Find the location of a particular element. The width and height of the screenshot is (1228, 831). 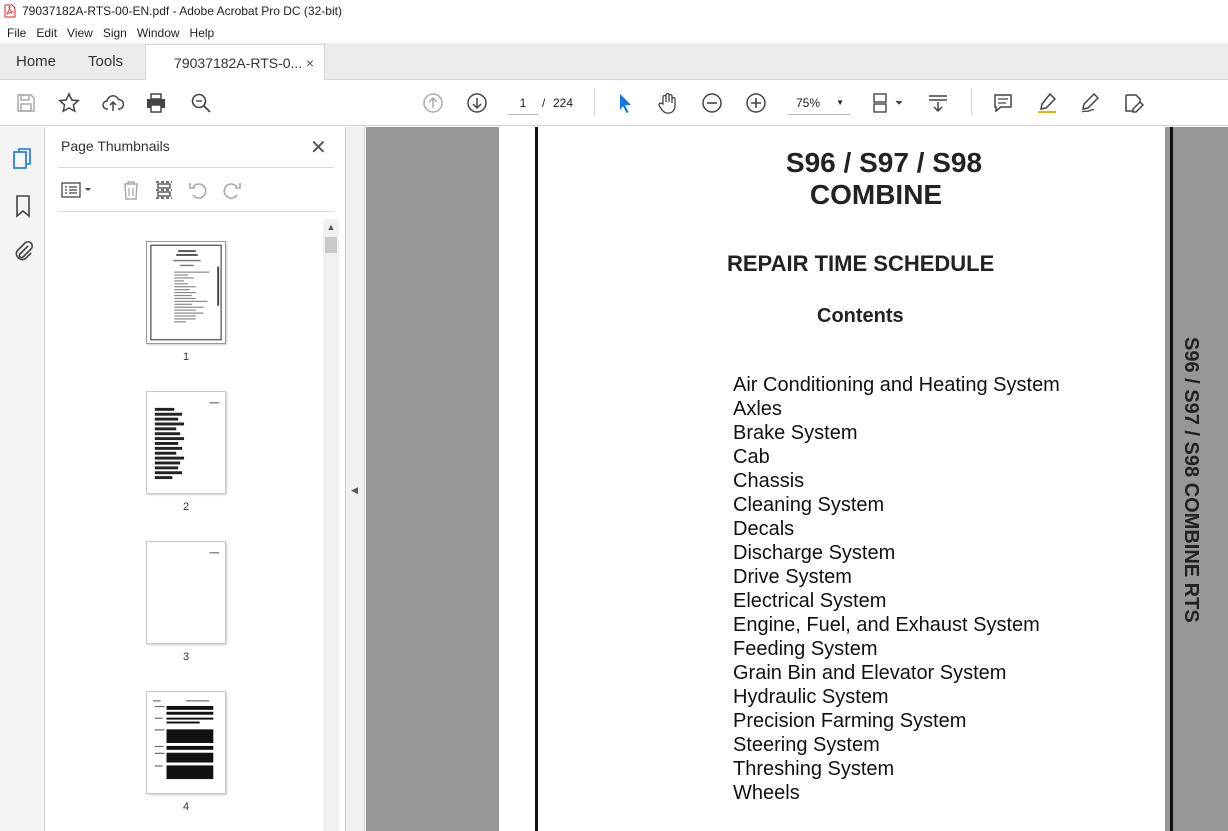

toc-item: Wheels is located at coordinates (766, 793).